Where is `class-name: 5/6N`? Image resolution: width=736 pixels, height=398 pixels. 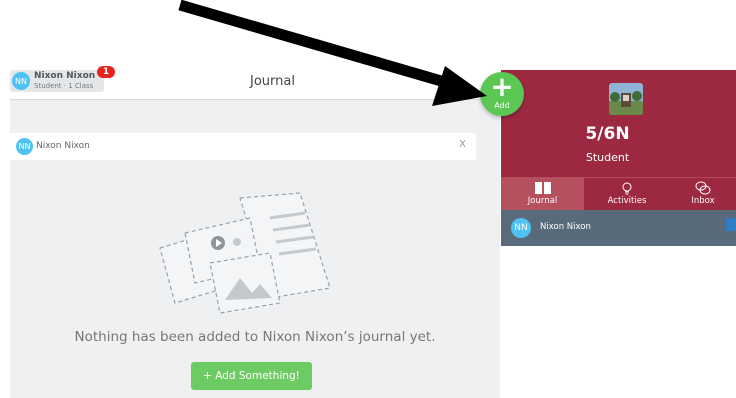 class-name: 5/6N is located at coordinates (607, 134).